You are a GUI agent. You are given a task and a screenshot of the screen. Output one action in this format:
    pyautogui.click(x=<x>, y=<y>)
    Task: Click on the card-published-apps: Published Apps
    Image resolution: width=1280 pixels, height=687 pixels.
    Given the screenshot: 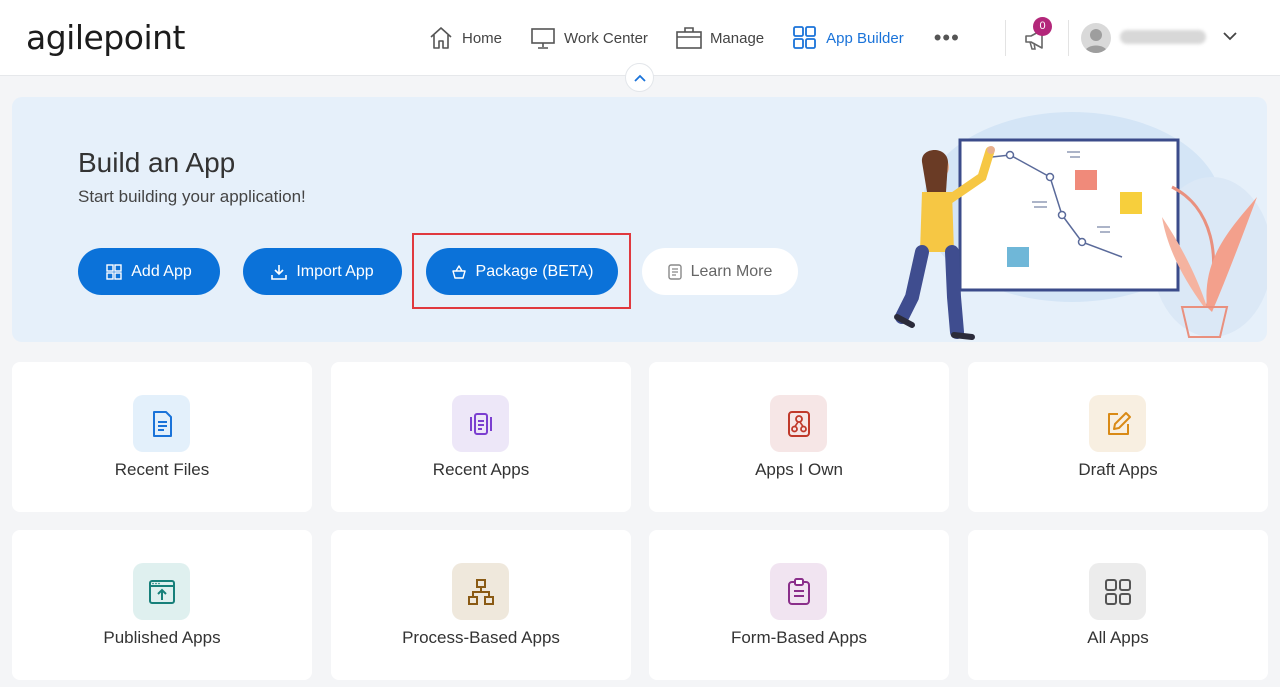 What is the action you would take?
    pyautogui.click(x=162, y=605)
    